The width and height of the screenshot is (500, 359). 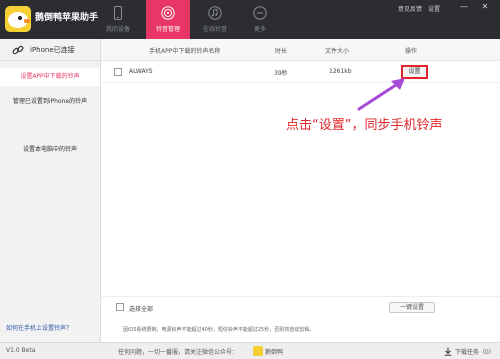 I want to click on tab-label: 我的设备, so click(x=117, y=29).